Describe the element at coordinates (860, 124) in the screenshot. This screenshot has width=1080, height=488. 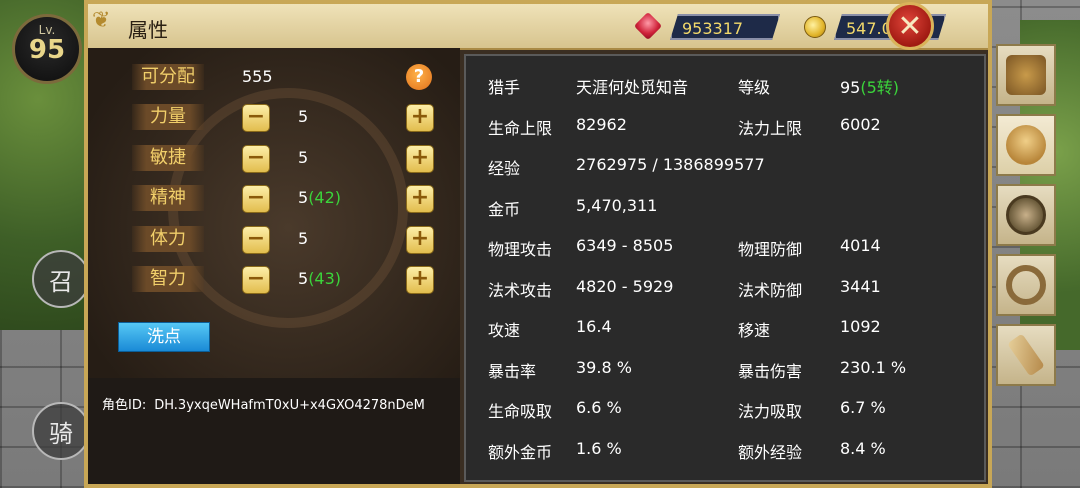
I see `mp-value: 6002` at that location.